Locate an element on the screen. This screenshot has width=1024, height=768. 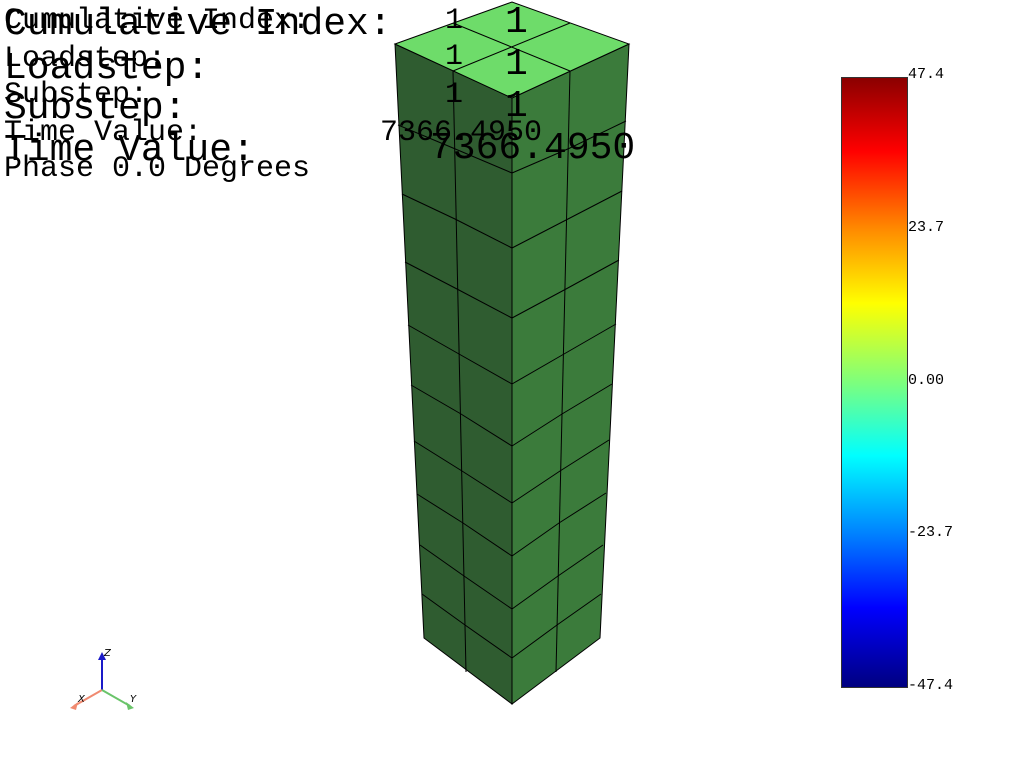
color-legend-tick: -23.7 is located at coordinates (931, 532).